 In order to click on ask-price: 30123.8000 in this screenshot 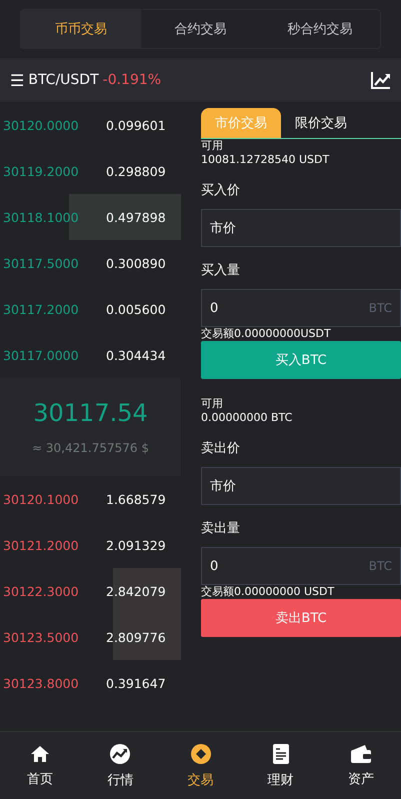, I will do `click(41, 683)`.